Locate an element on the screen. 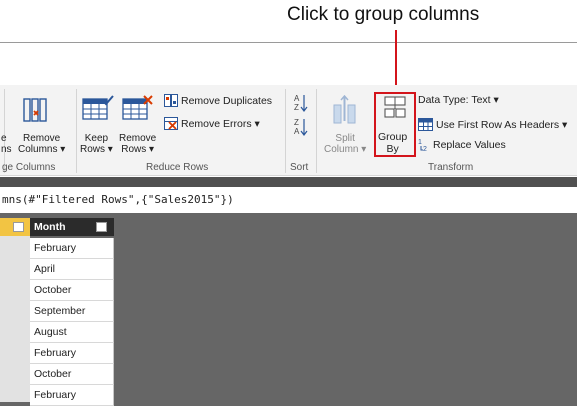 Image resolution: width=577 pixels, height=406 pixels. remove-duplicates-icon is located at coordinates (171, 100).